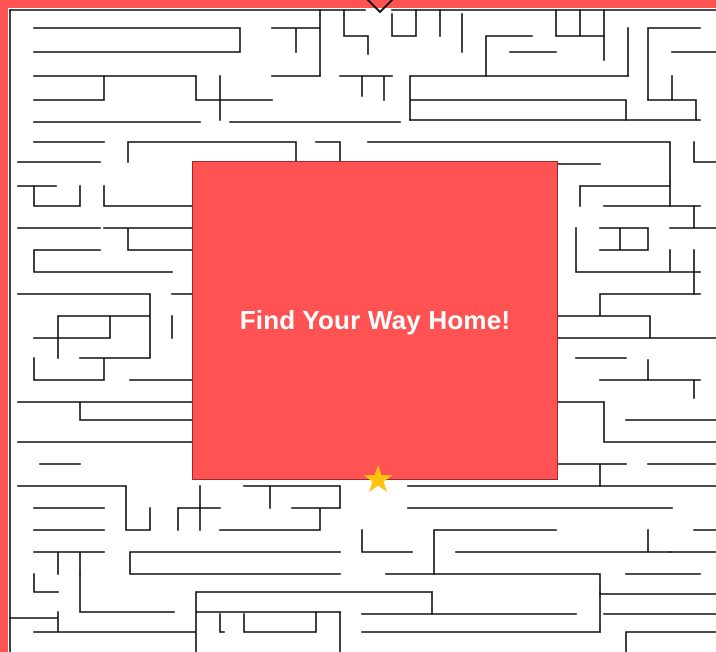  I want to click on puzzle-title: Find Your Way Home!, so click(375, 320).